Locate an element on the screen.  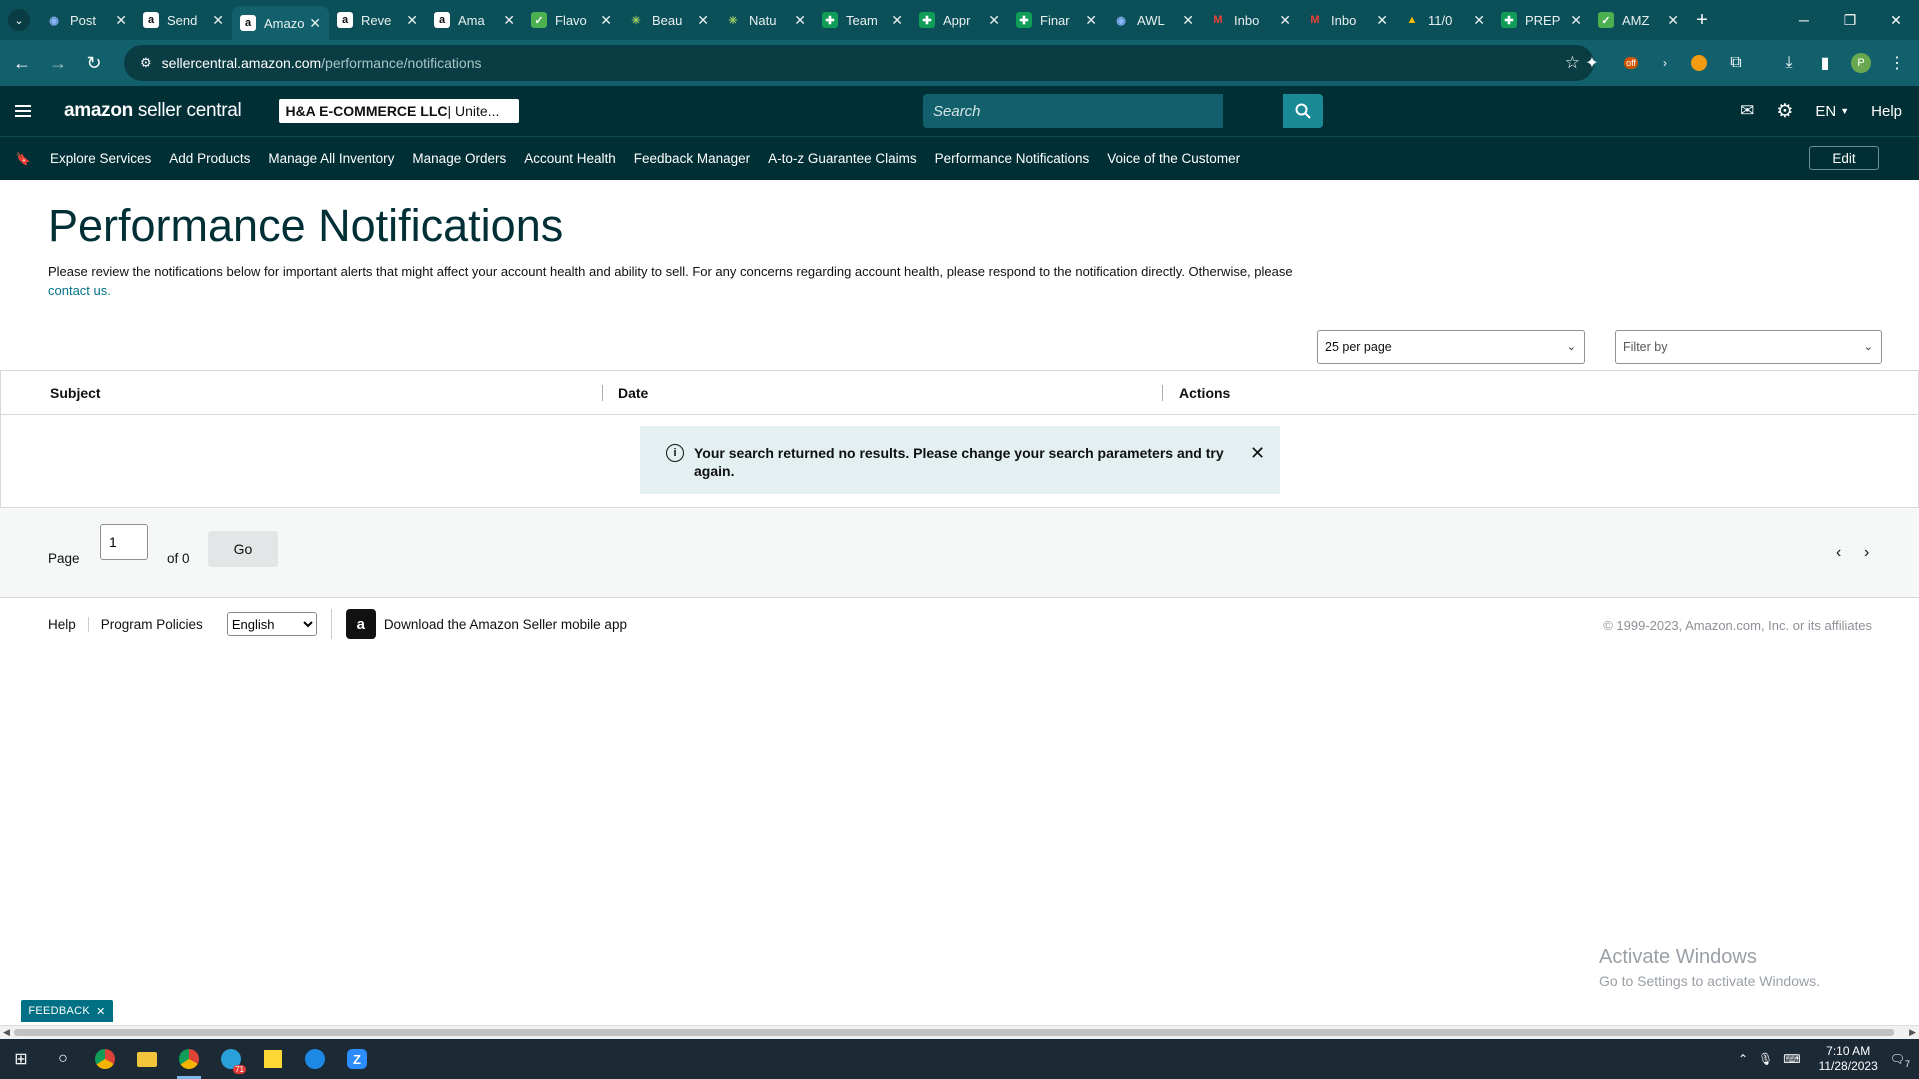
browser-tab: ✳ Beau ✕ is located at coordinates (668, 20).